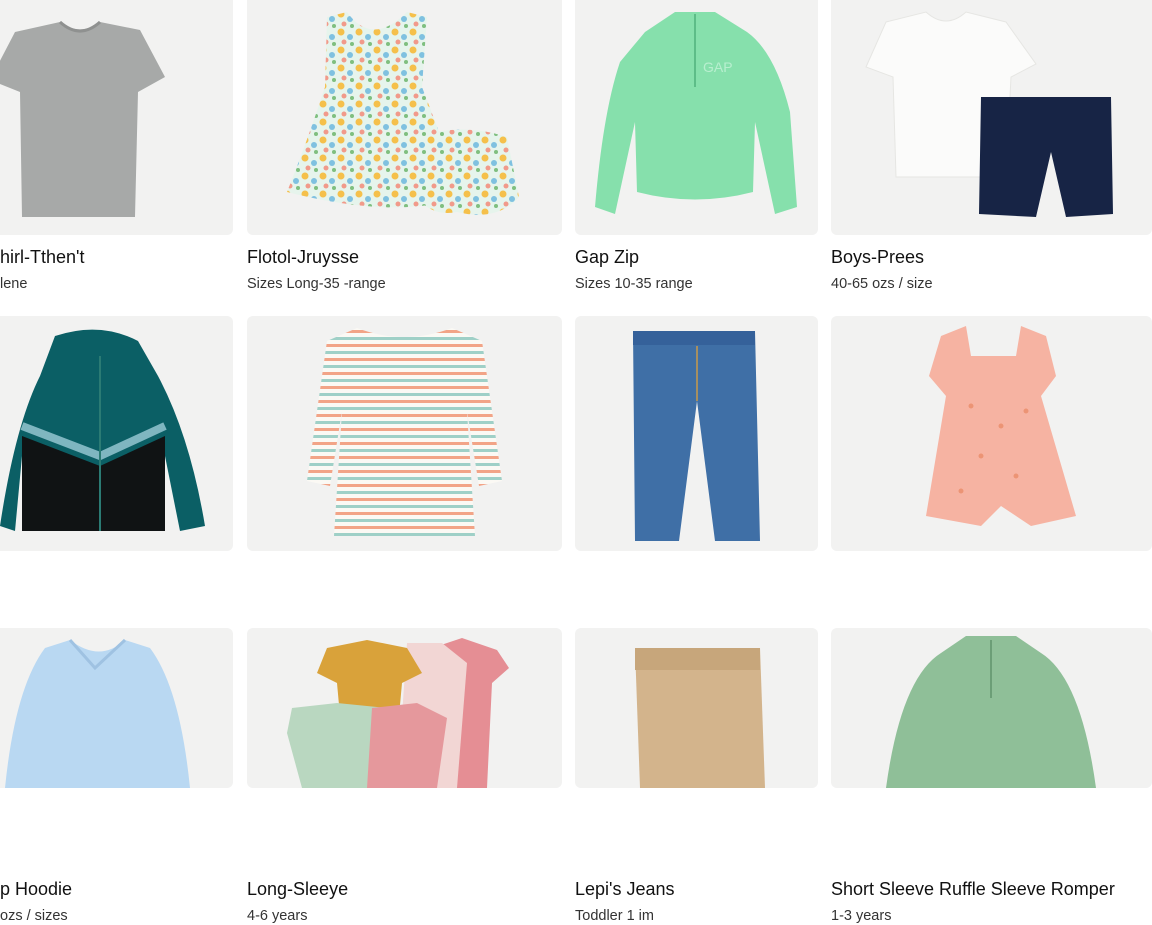 This screenshot has height=925, width=1152. What do you see at coordinates (718, 67) in the screenshot?
I see `print-text: GAP` at bounding box center [718, 67].